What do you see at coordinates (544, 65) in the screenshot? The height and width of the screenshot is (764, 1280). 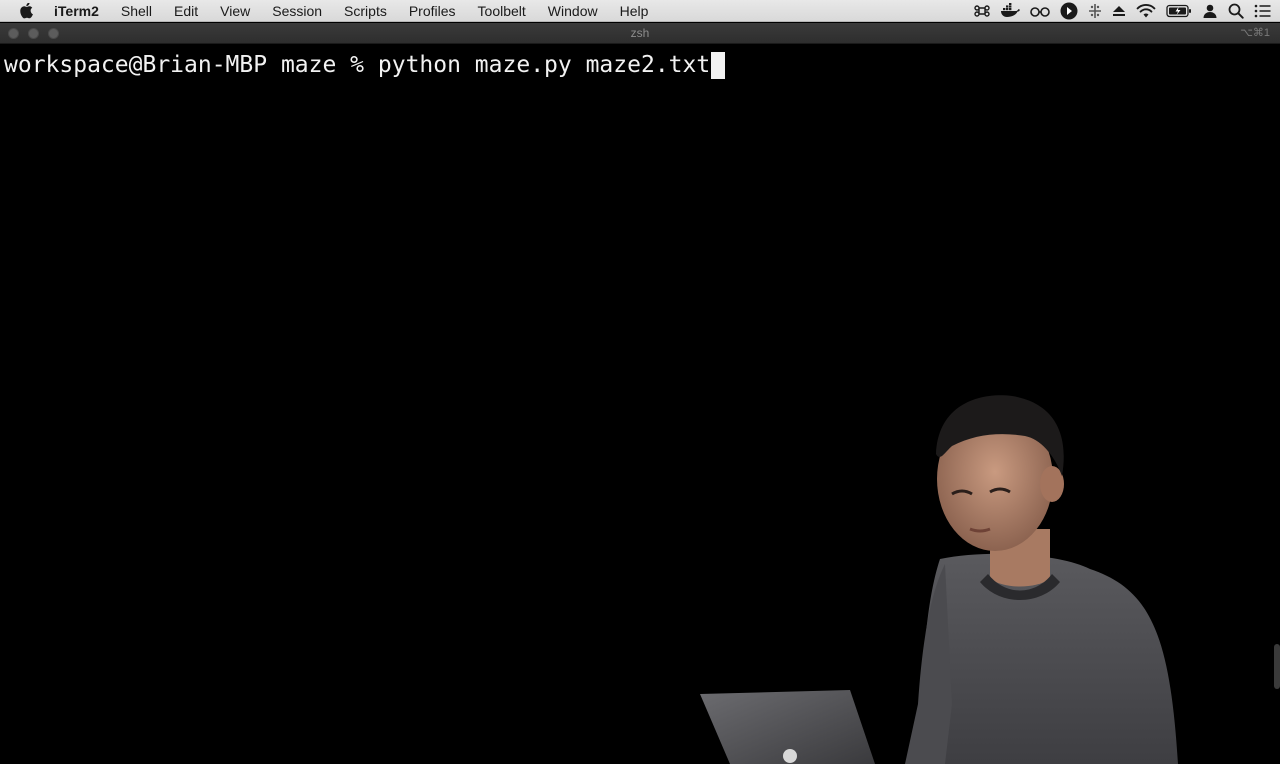 I see `typed-command: python maze.py maze2.txt` at bounding box center [544, 65].